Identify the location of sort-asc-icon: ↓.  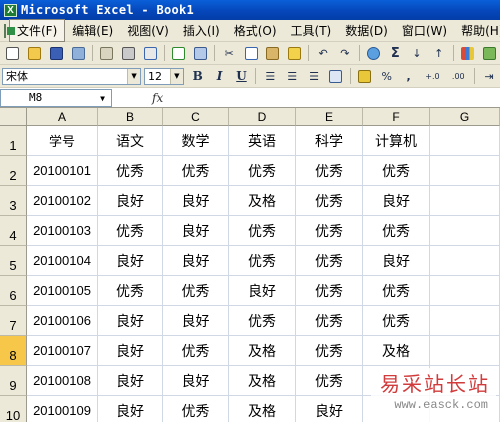
(417, 53).